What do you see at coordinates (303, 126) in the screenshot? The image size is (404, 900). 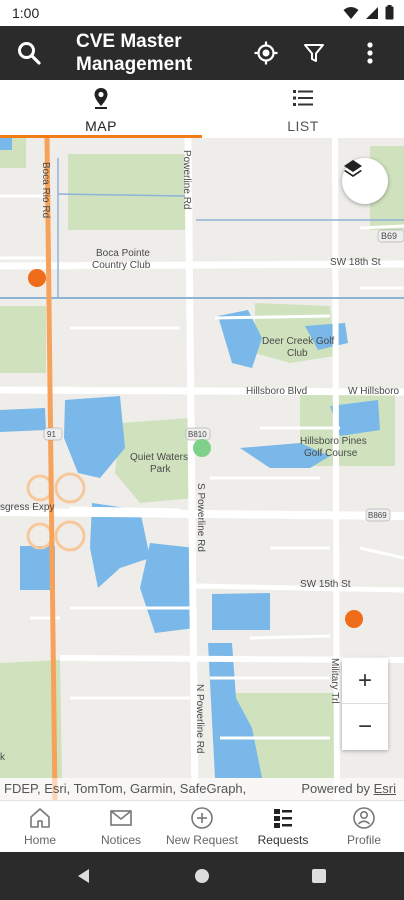 I see `tab-list-label: LIST` at bounding box center [303, 126].